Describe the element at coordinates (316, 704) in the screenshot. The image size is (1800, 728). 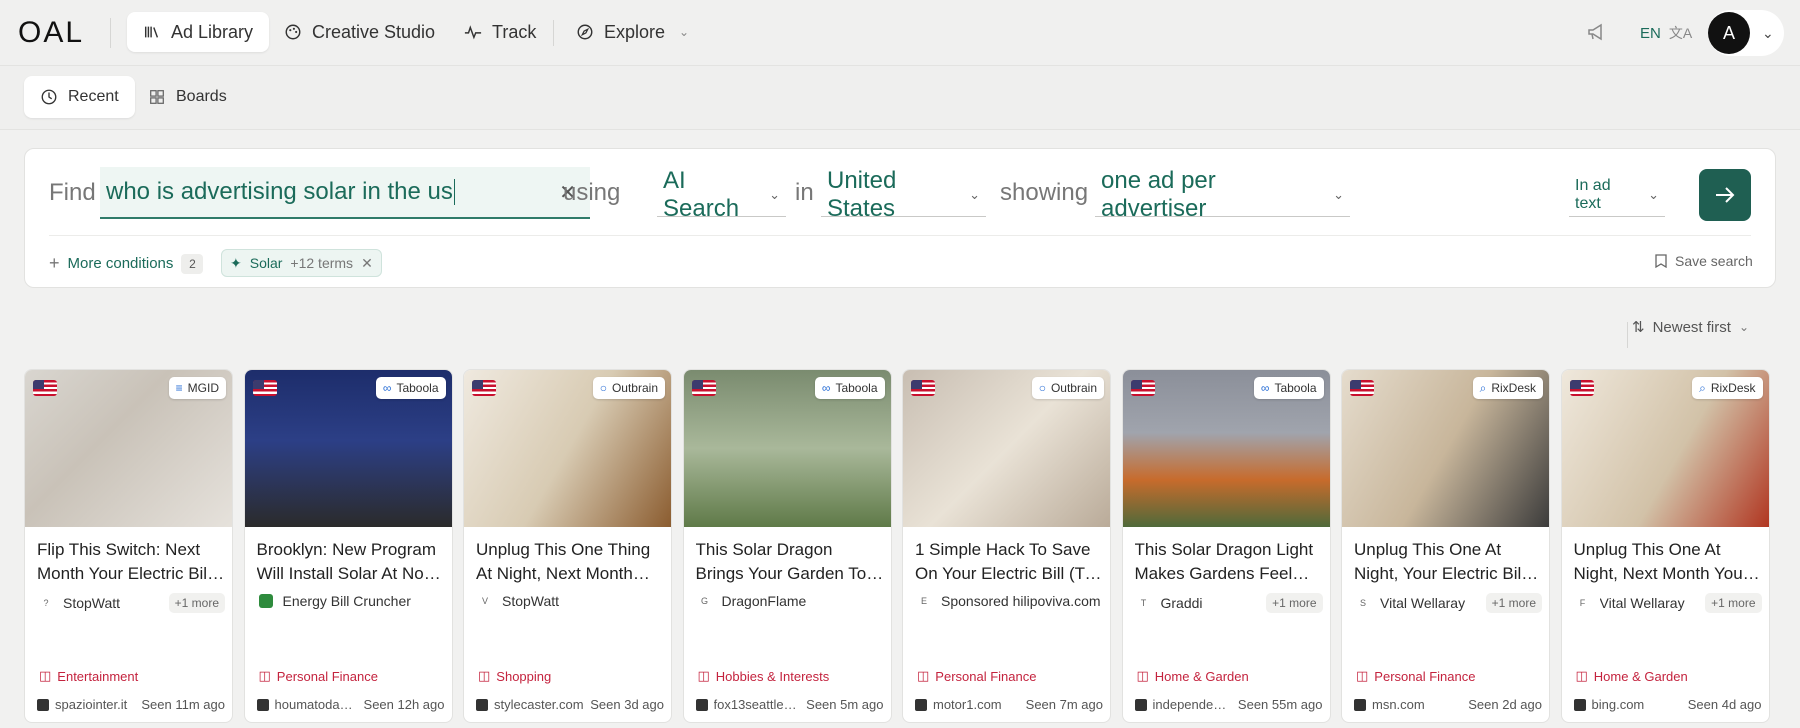
I see `publisher-domain: houmatoday.com` at that location.